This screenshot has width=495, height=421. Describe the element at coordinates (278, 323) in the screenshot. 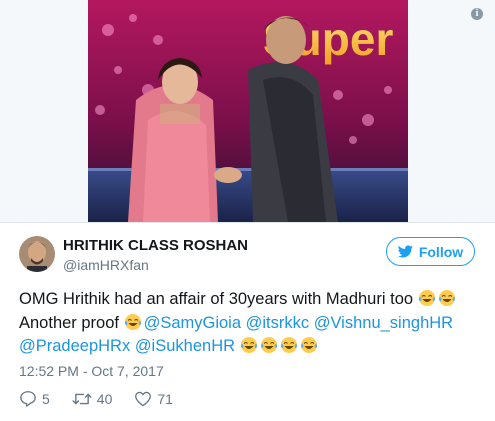

I see `mention-link: @itsrkkc` at that location.